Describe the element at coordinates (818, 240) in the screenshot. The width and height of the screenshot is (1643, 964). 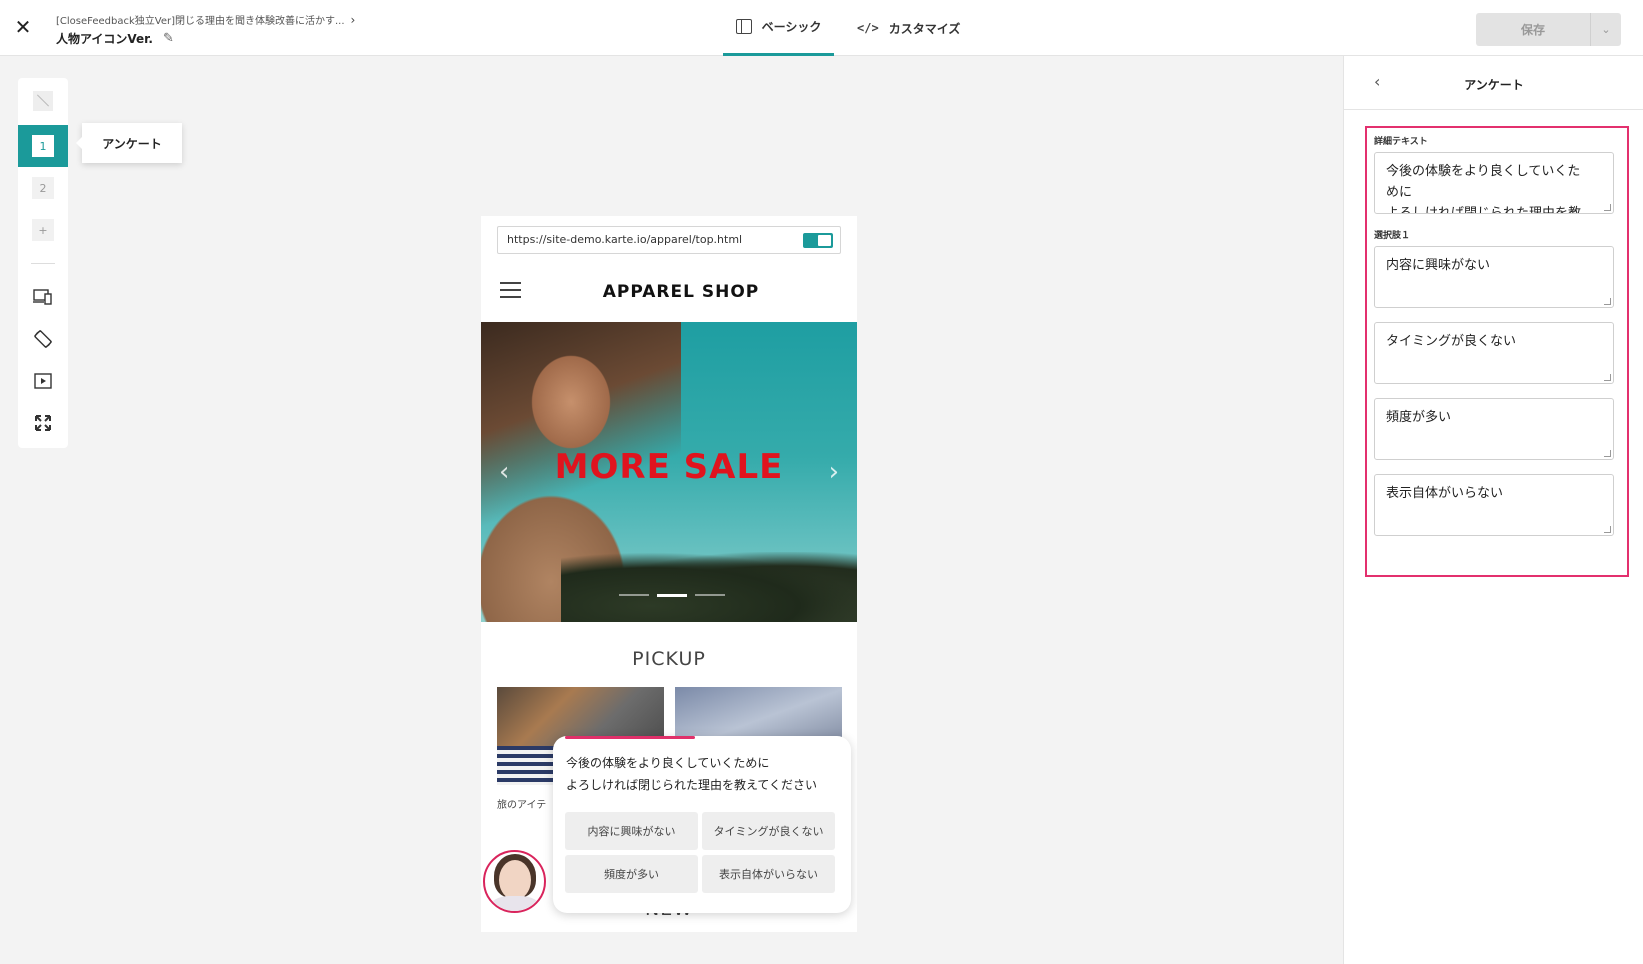
I see `preview-toggle` at that location.